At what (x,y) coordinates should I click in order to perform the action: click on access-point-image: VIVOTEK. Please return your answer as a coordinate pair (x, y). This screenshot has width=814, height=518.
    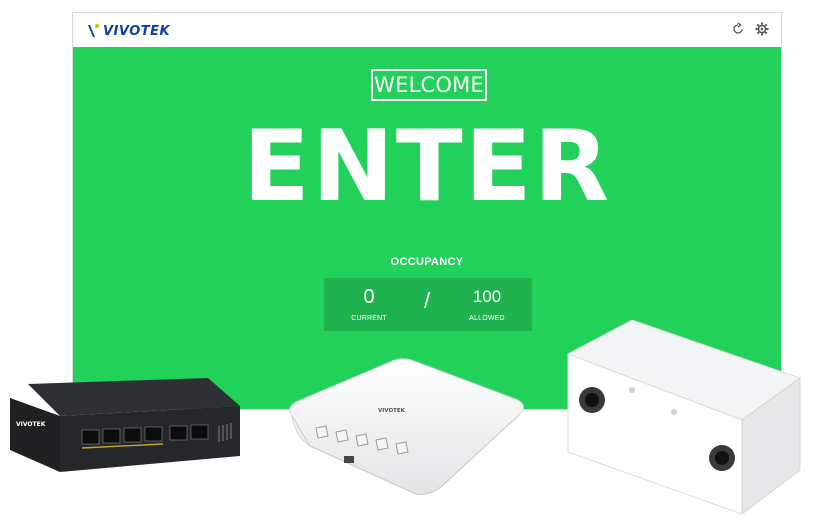
    Looking at the image, I should click on (406, 426).